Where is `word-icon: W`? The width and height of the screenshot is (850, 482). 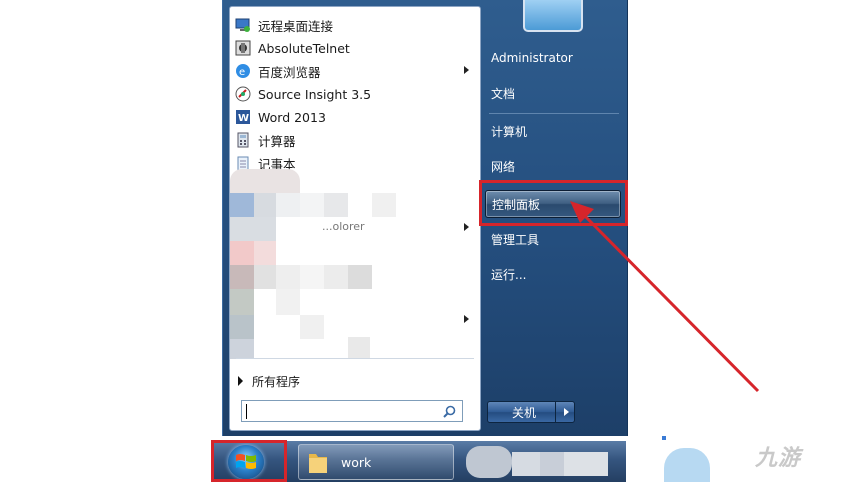 word-icon: W is located at coordinates (243, 117).